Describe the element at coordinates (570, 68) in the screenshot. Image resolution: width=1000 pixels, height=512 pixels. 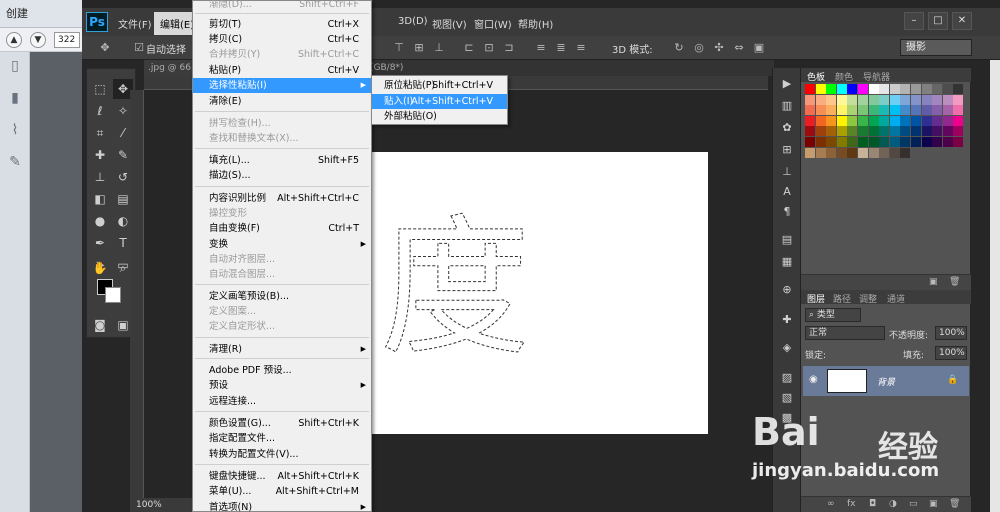
I see `document-tab-suffix: (GB/8*)` at that location.